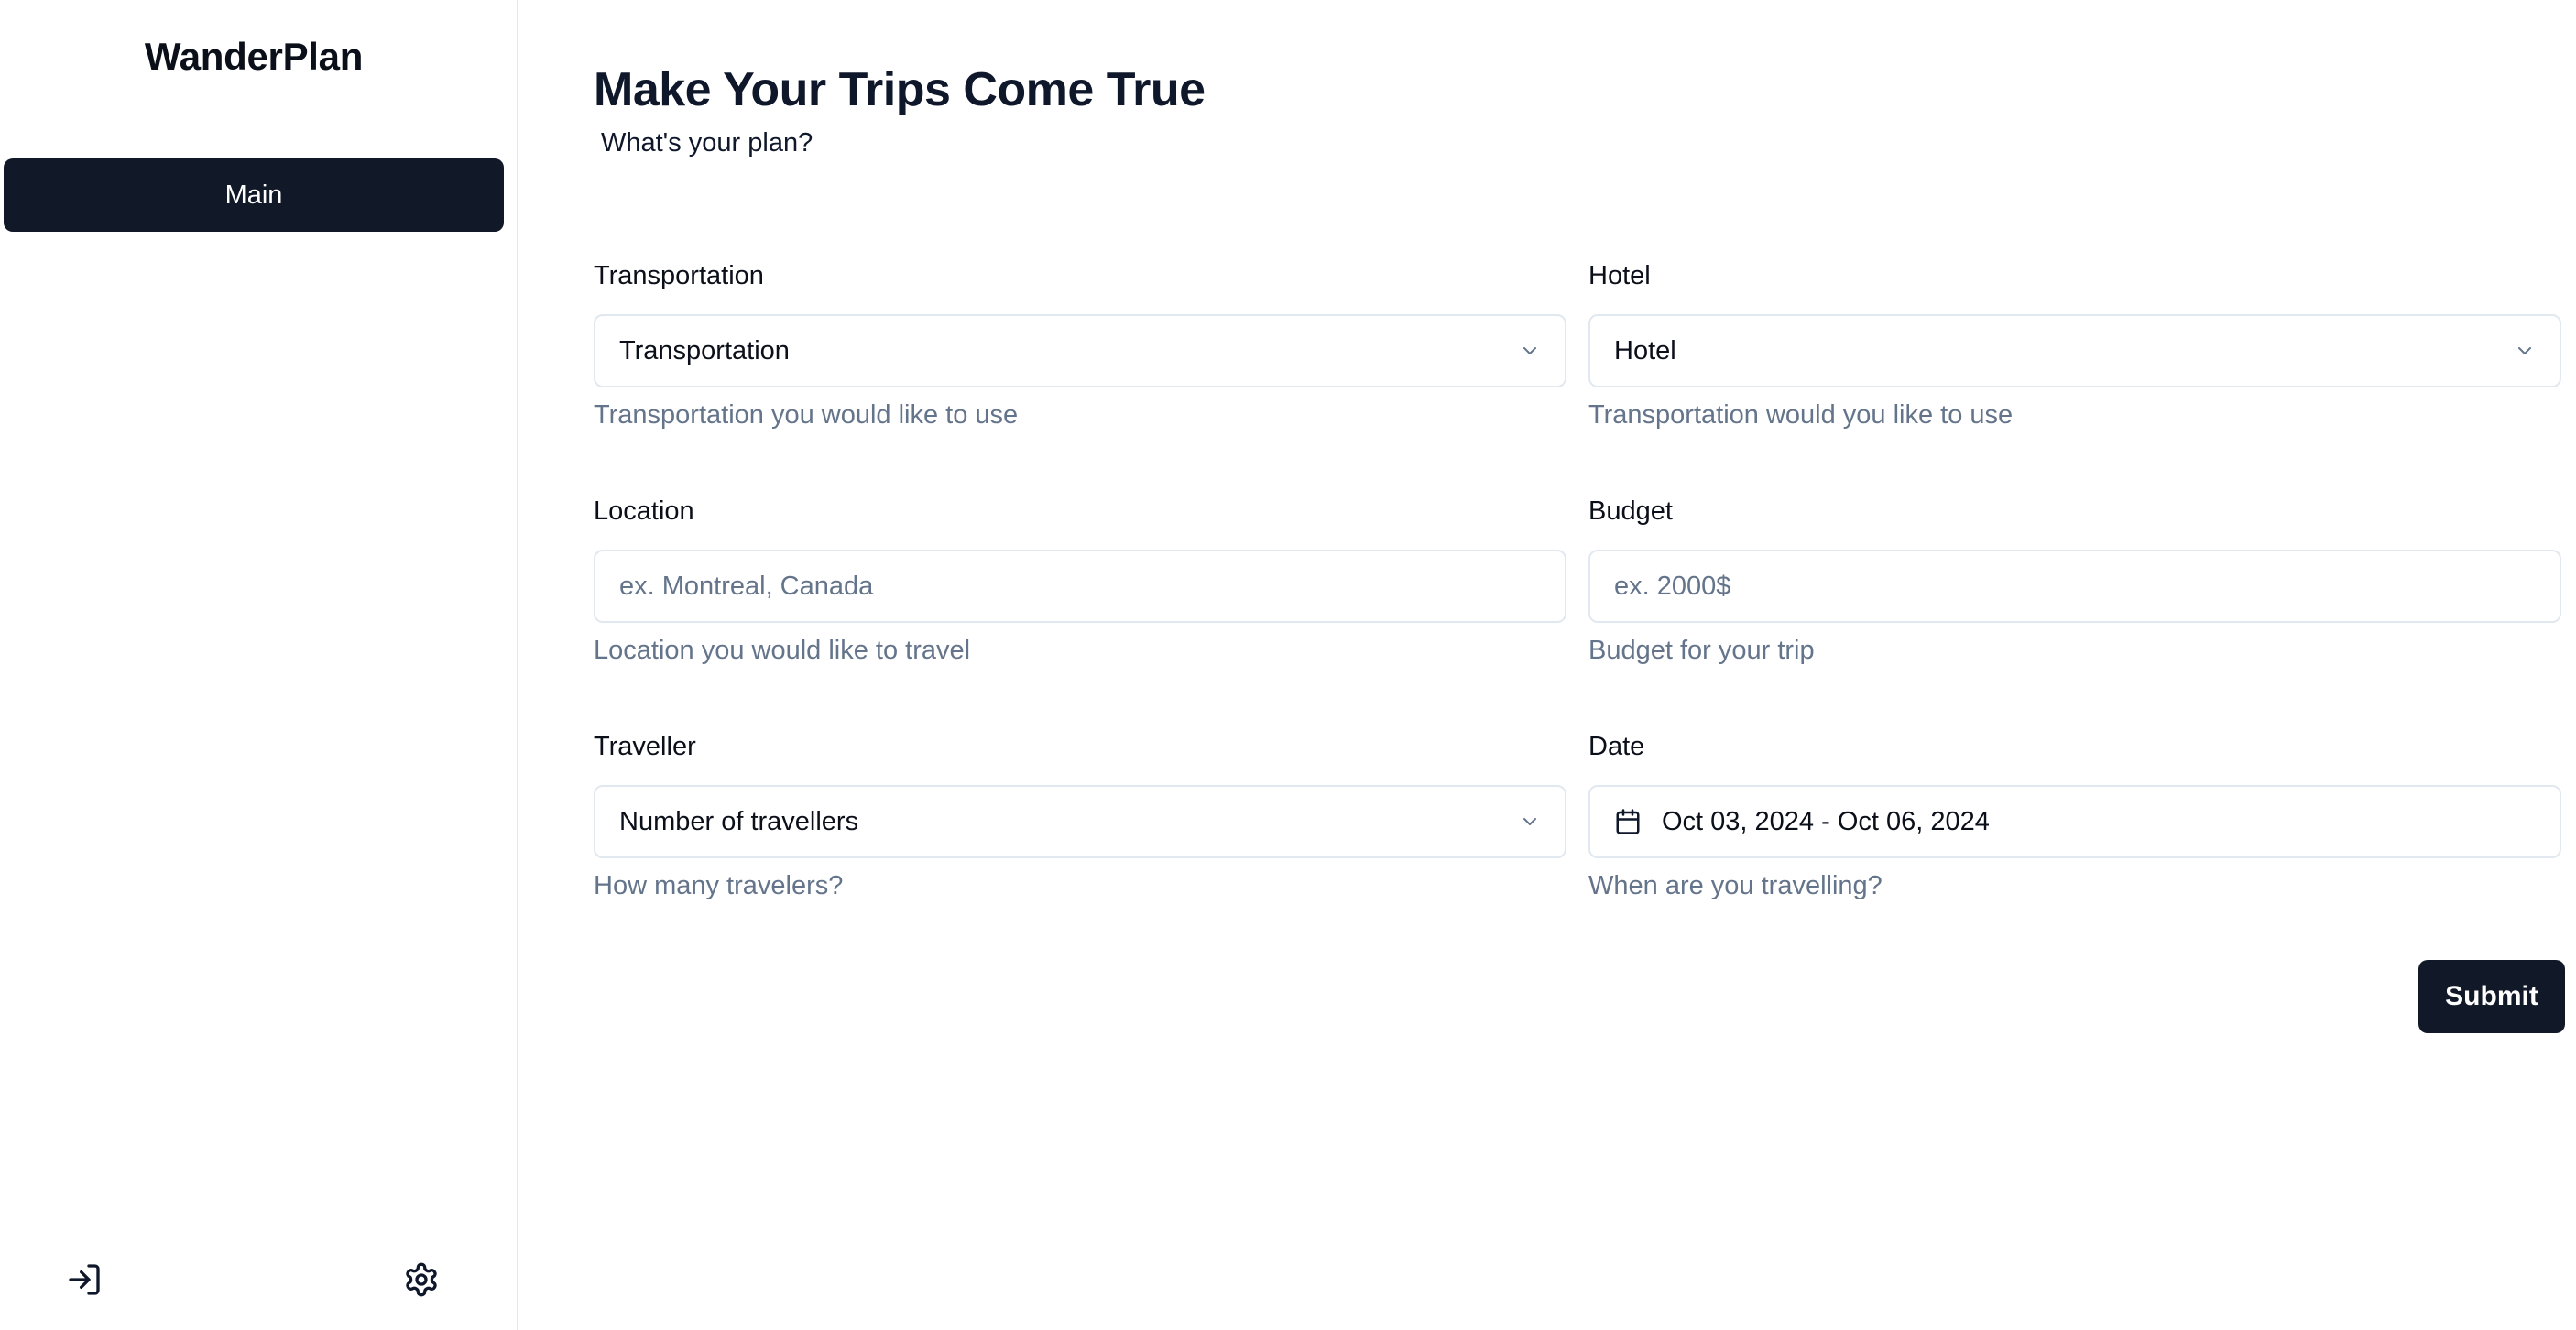 This screenshot has height=1330, width=2576. I want to click on budget-input: ex. 2000$, so click(2075, 587).